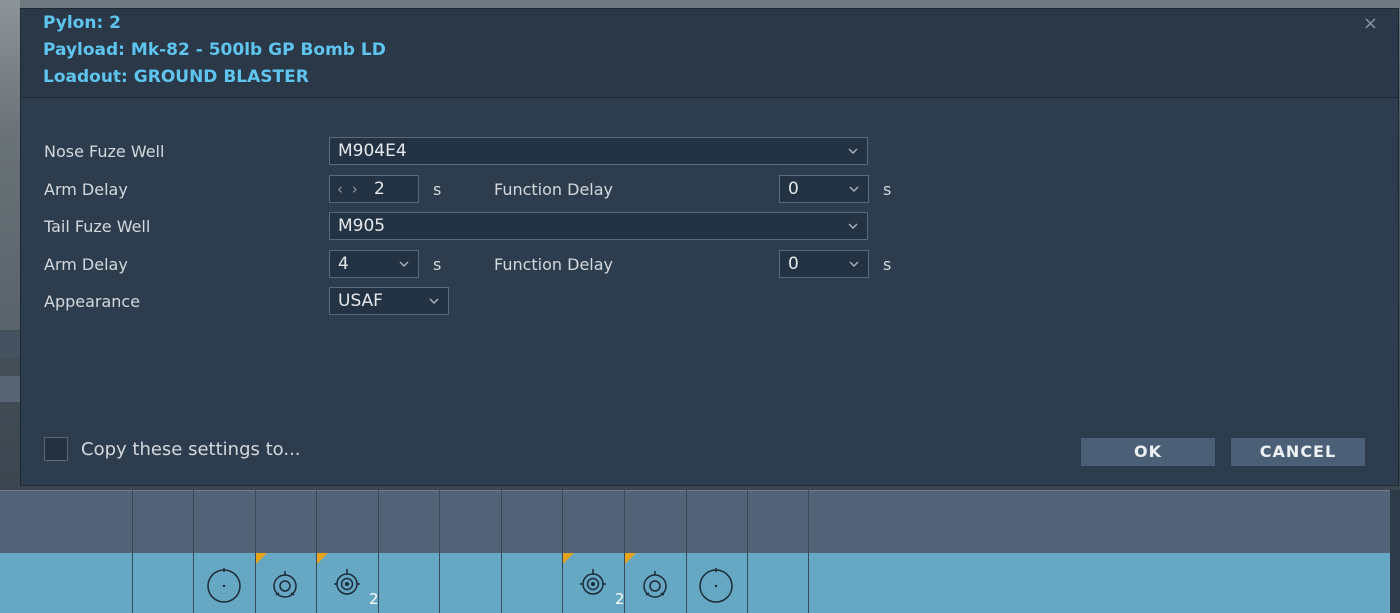 Image resolution: width=1400 pixels, height=613 pixels. Describe the element at coordinates (86, 189) in the screenshot. I see `nose-arm-delay-label: Arm Delay` at that location.